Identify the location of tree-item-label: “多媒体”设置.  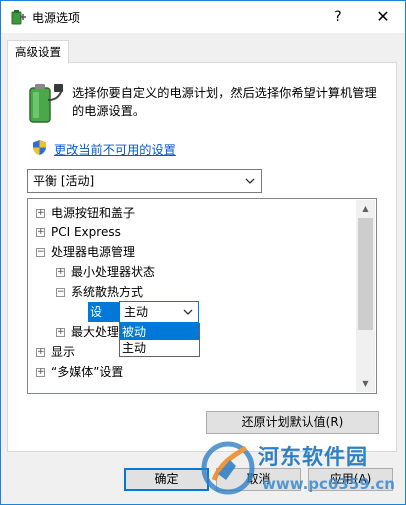
(87, 372).